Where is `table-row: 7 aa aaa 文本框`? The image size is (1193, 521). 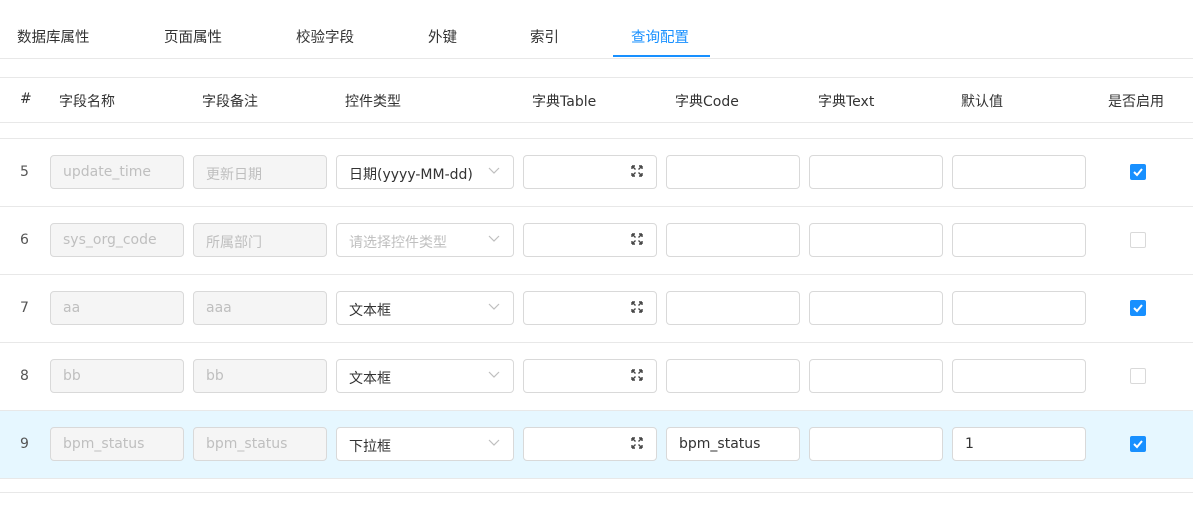
table-row: 7 aa aaa 文本框 is located at coordinates (596, 309).